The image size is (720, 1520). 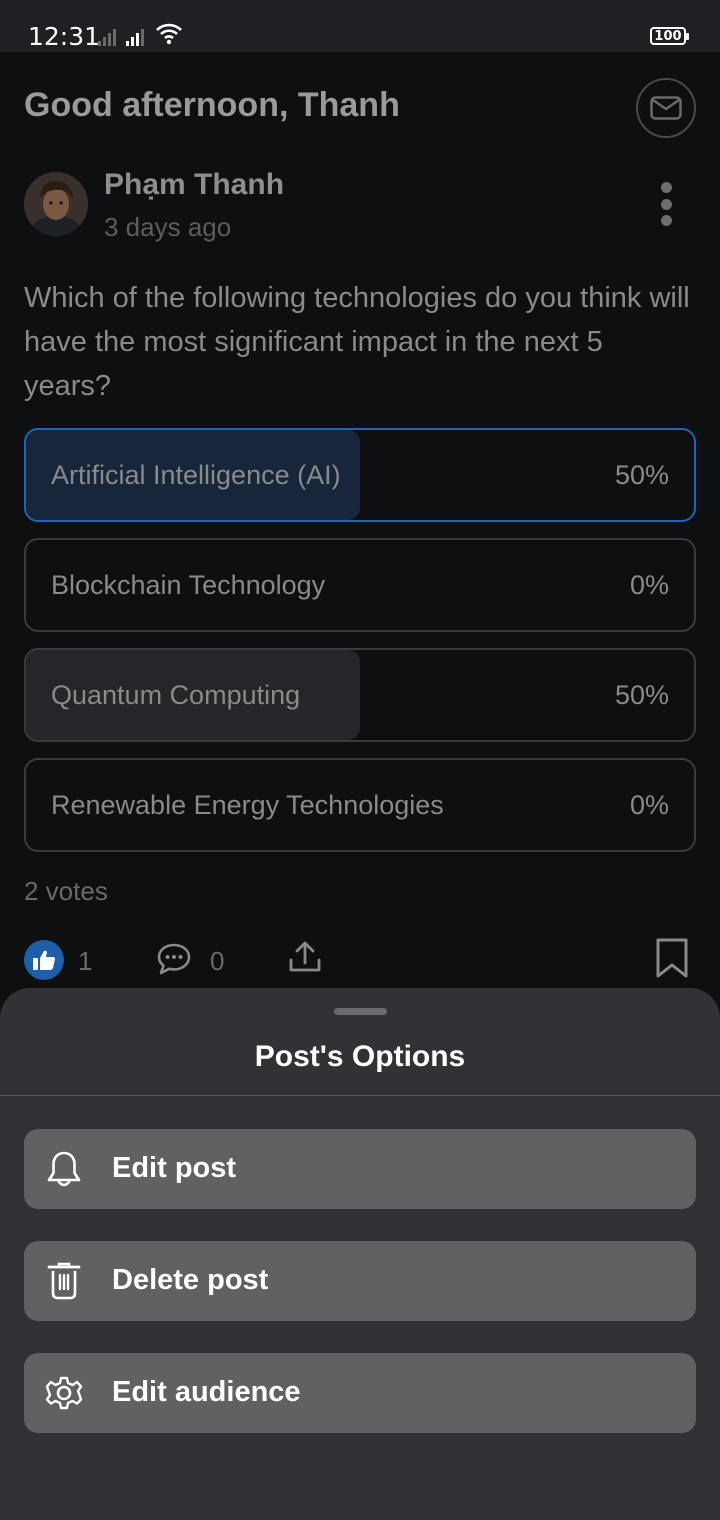 What do you see at coordinates (168, 227) in the screenshot?
I see `post-timestamp: 3 days ago` at bounding box center [168, 227].